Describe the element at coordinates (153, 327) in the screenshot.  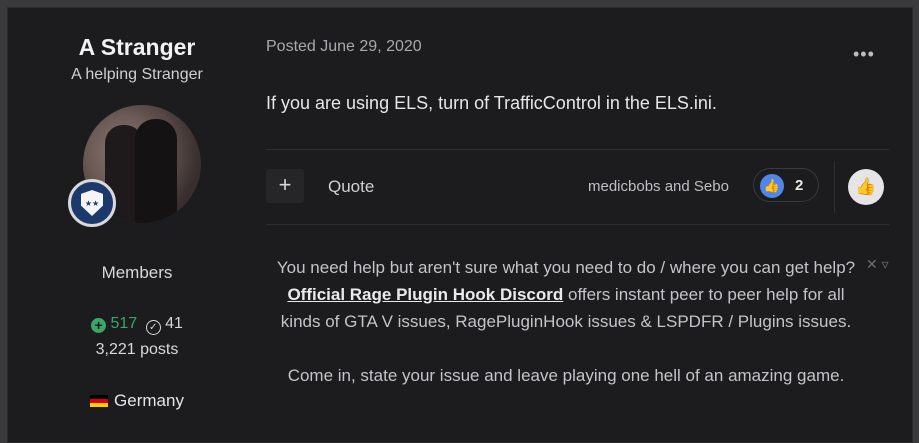
I see `solution-check-icon: ✓` at that location.